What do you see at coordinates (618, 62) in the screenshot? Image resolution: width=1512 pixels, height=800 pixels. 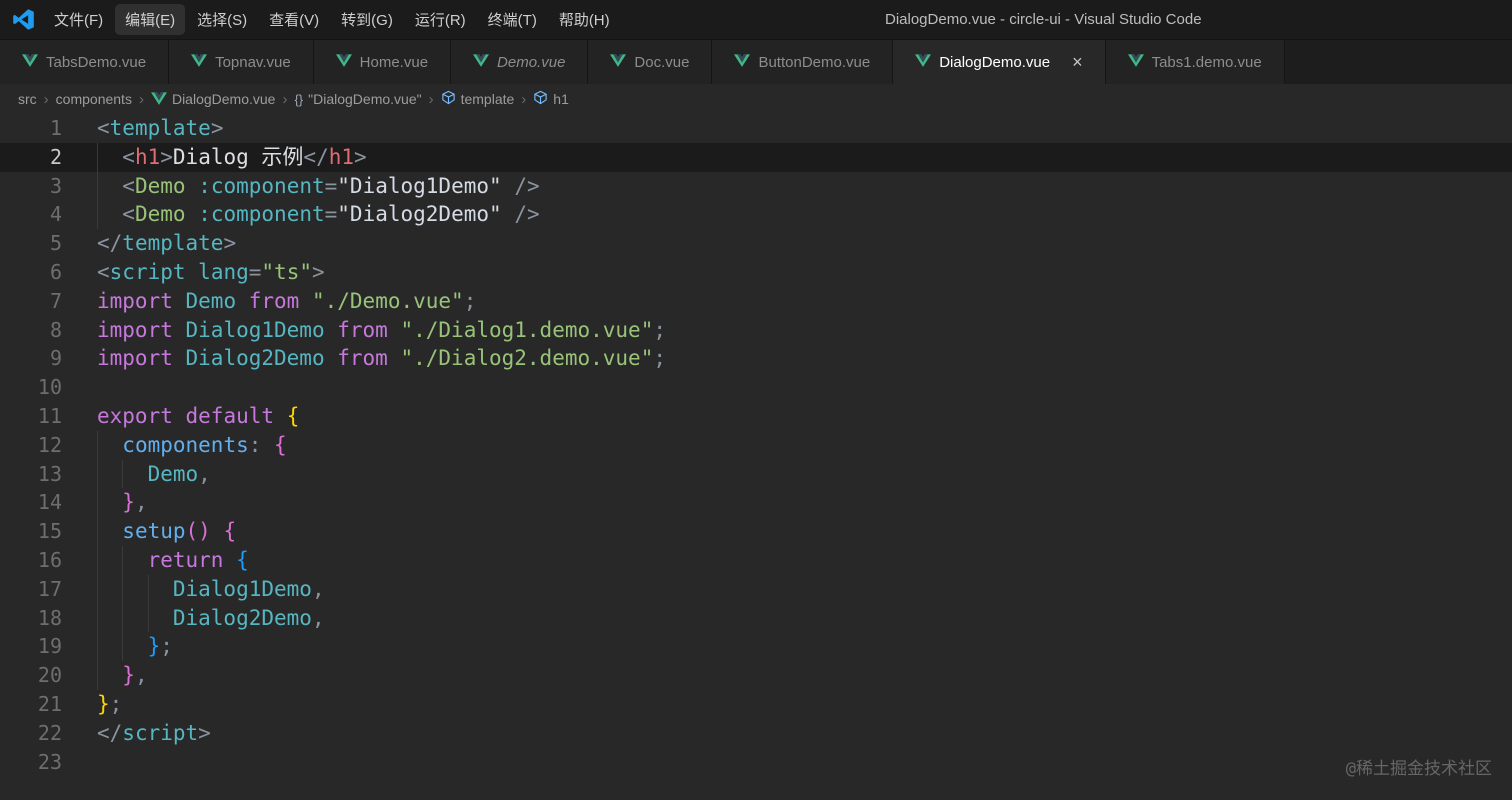 I see `vue-icon` at bounding box center [618, 62].